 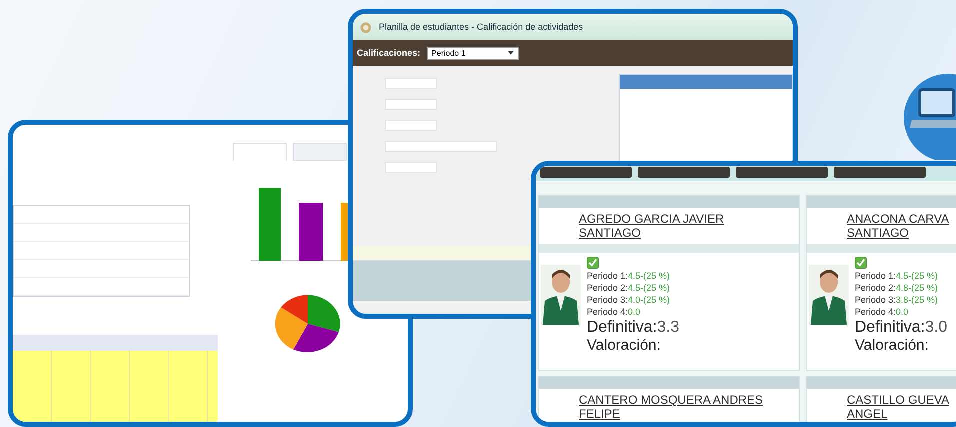 I want to click on student-name-link: ANGEL, so click(x=867, y=414).